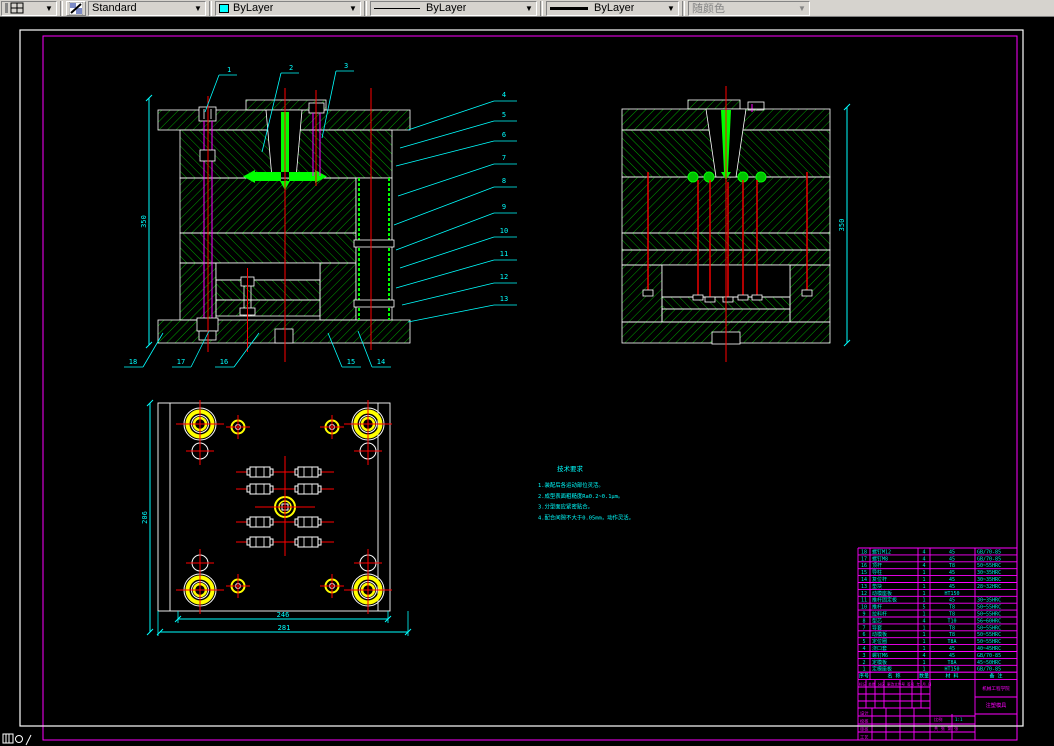 The width and height of the screenshot is (1054, 746). I want to click on leader-number: 7, so click(504, 158).